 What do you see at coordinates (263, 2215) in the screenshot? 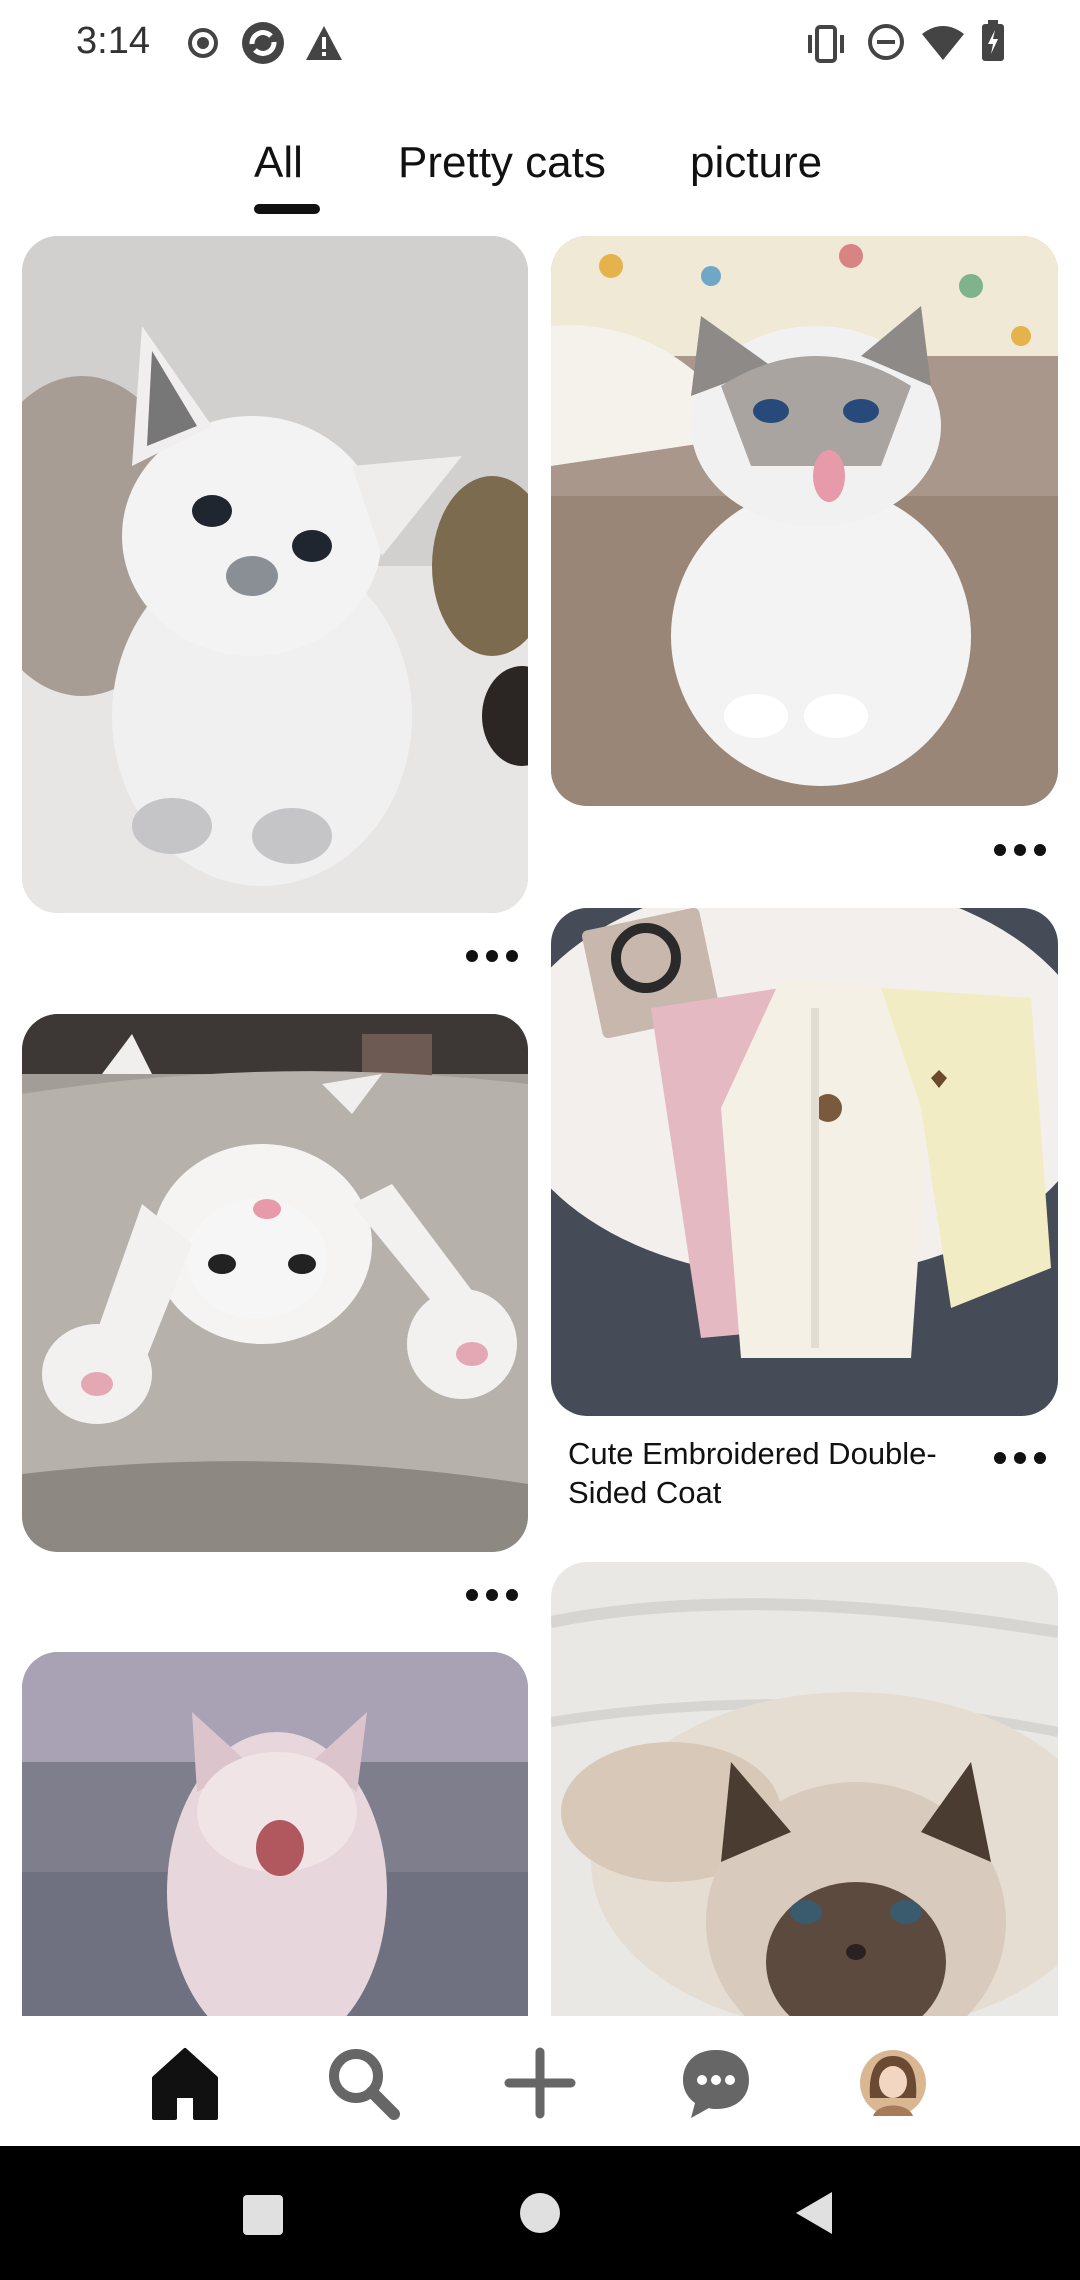
I see `recents-icon` at bounding box center [263, 2215].